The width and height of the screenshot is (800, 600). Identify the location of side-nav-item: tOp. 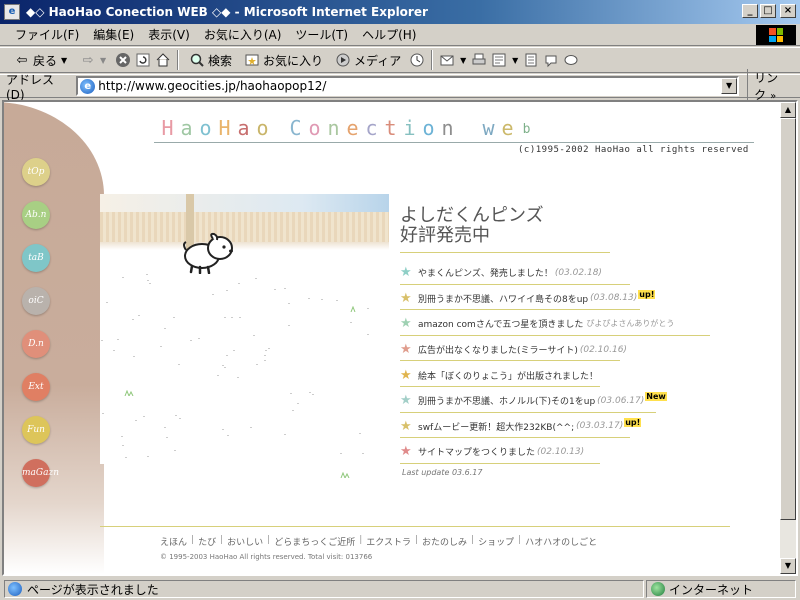
(36, 172).